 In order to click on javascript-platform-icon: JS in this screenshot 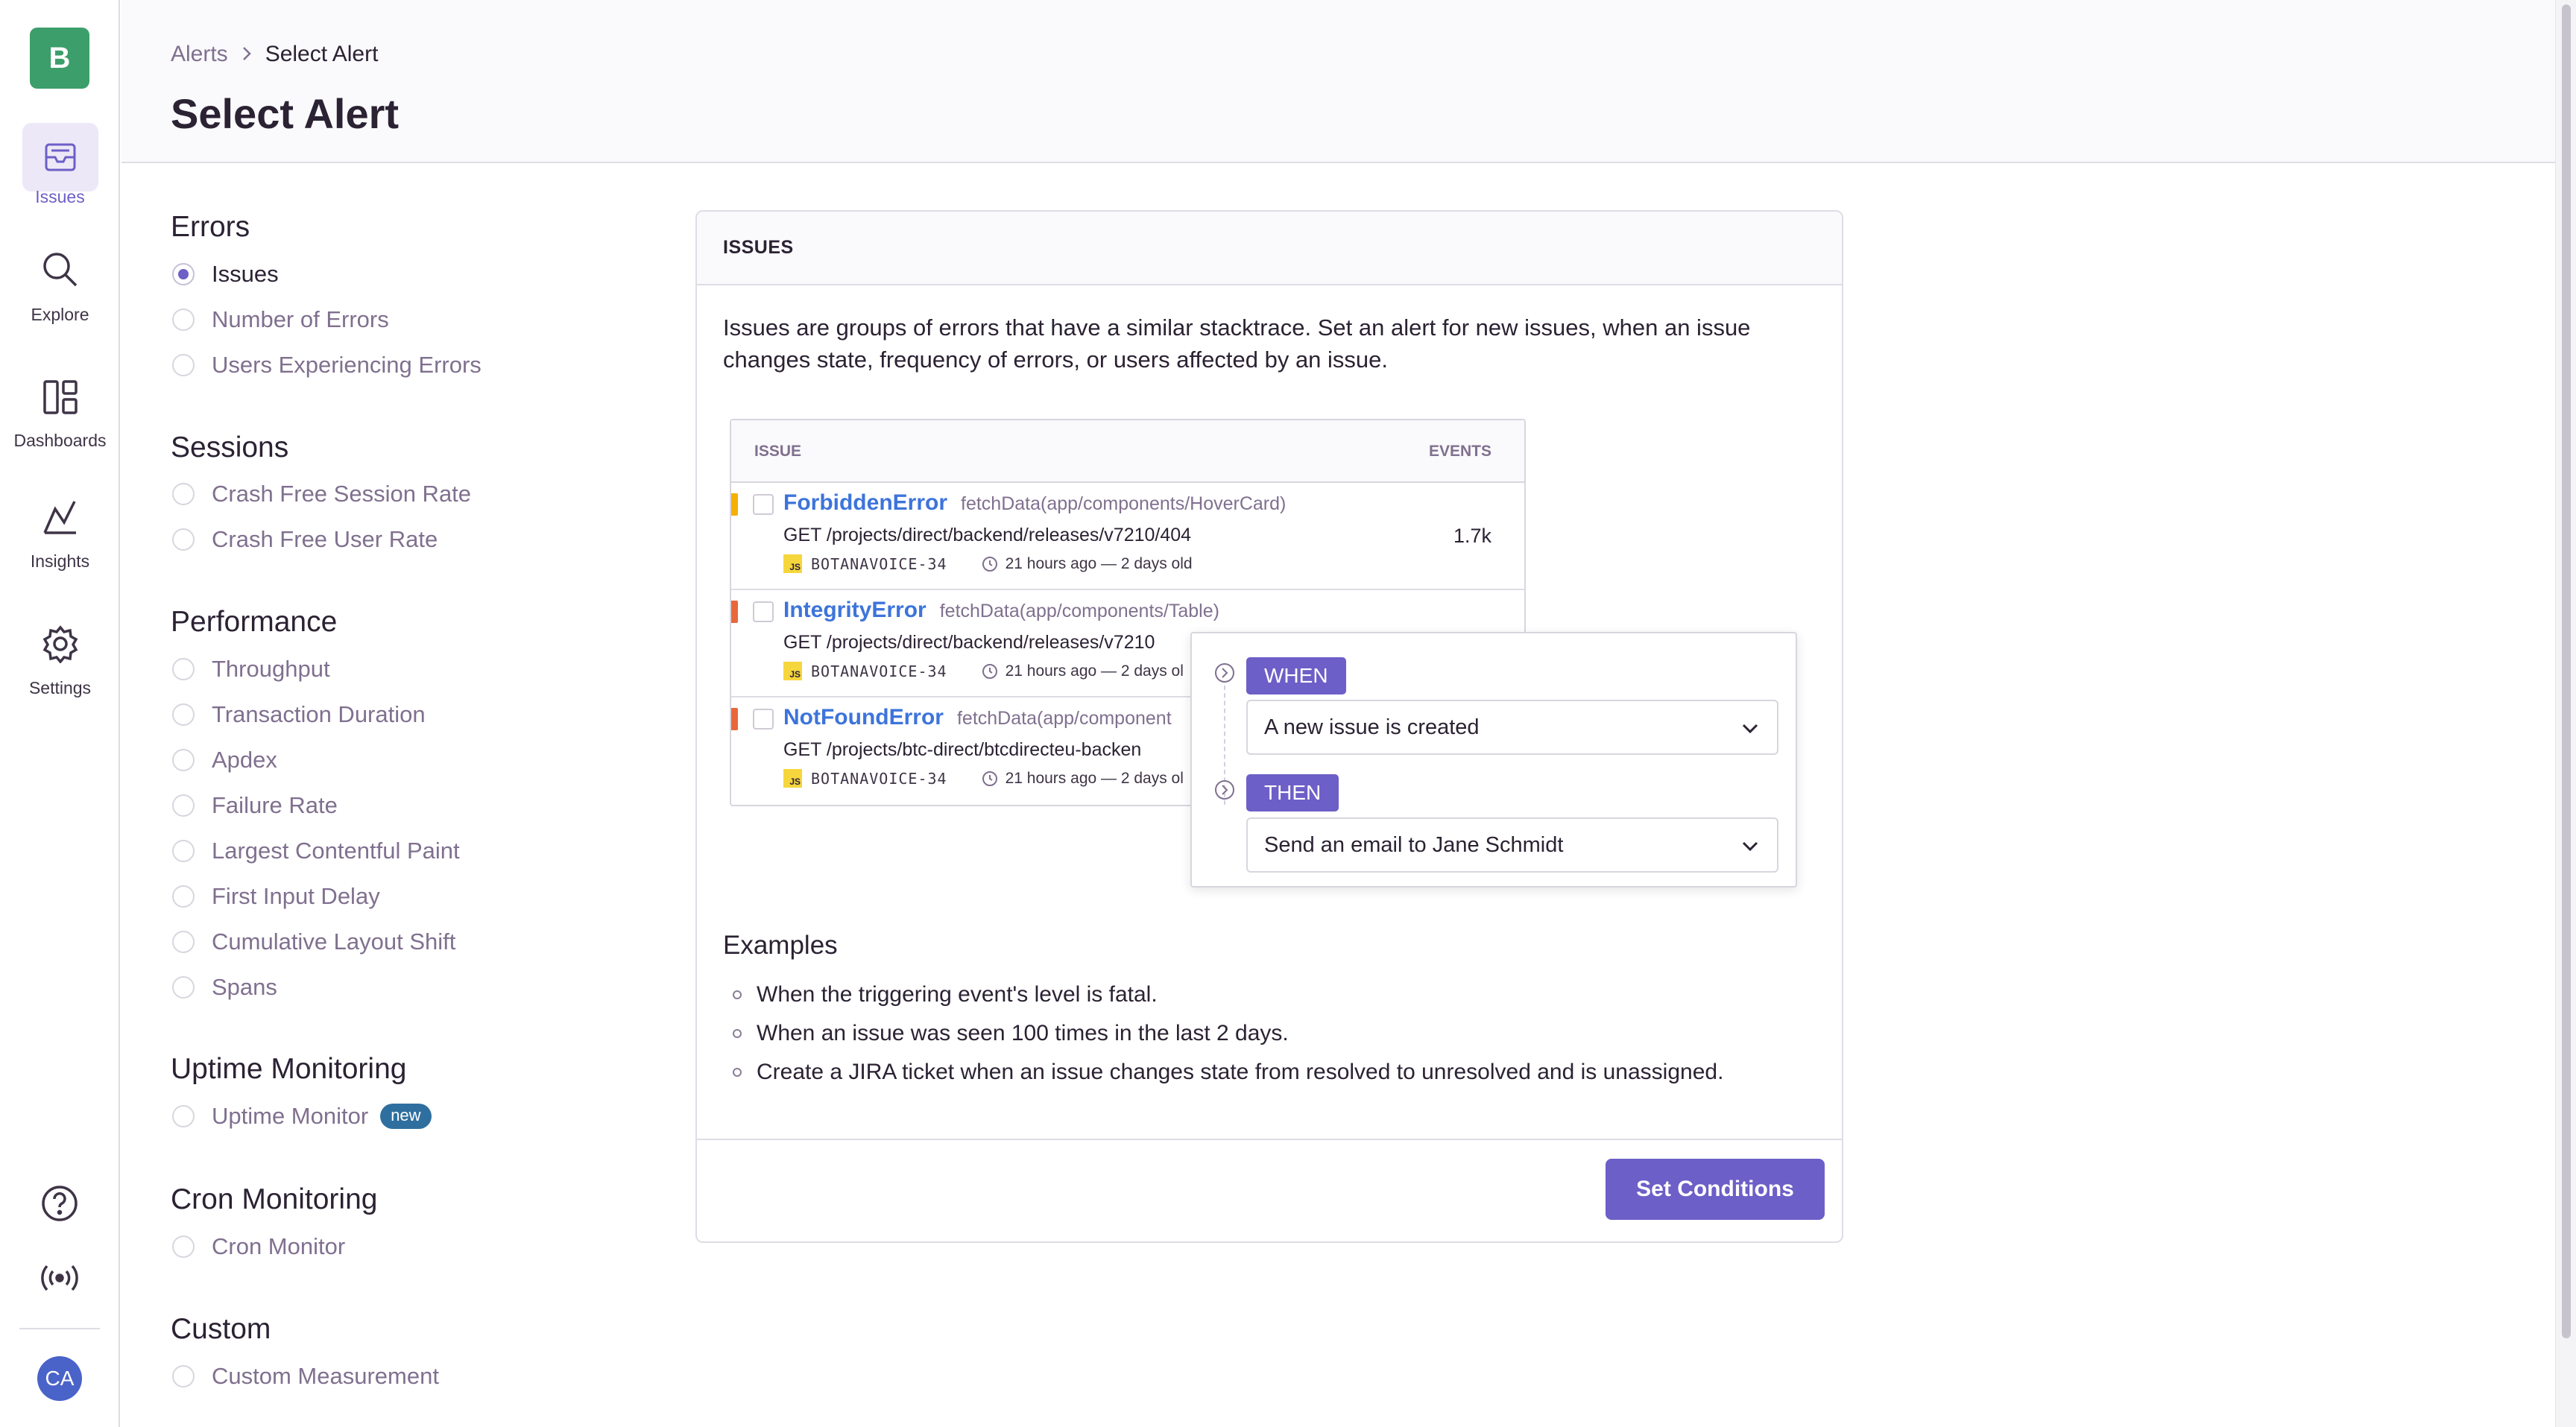, I will do `click(792, 563)`.